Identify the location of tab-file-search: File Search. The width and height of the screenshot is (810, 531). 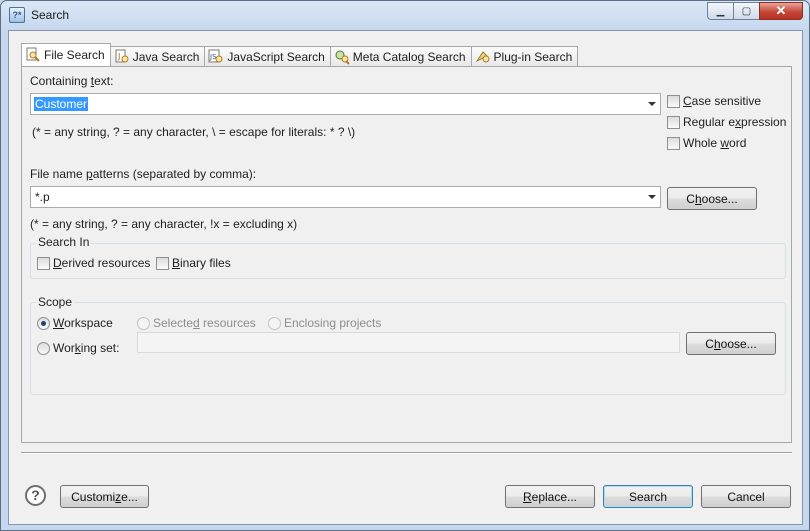
(66, 54).